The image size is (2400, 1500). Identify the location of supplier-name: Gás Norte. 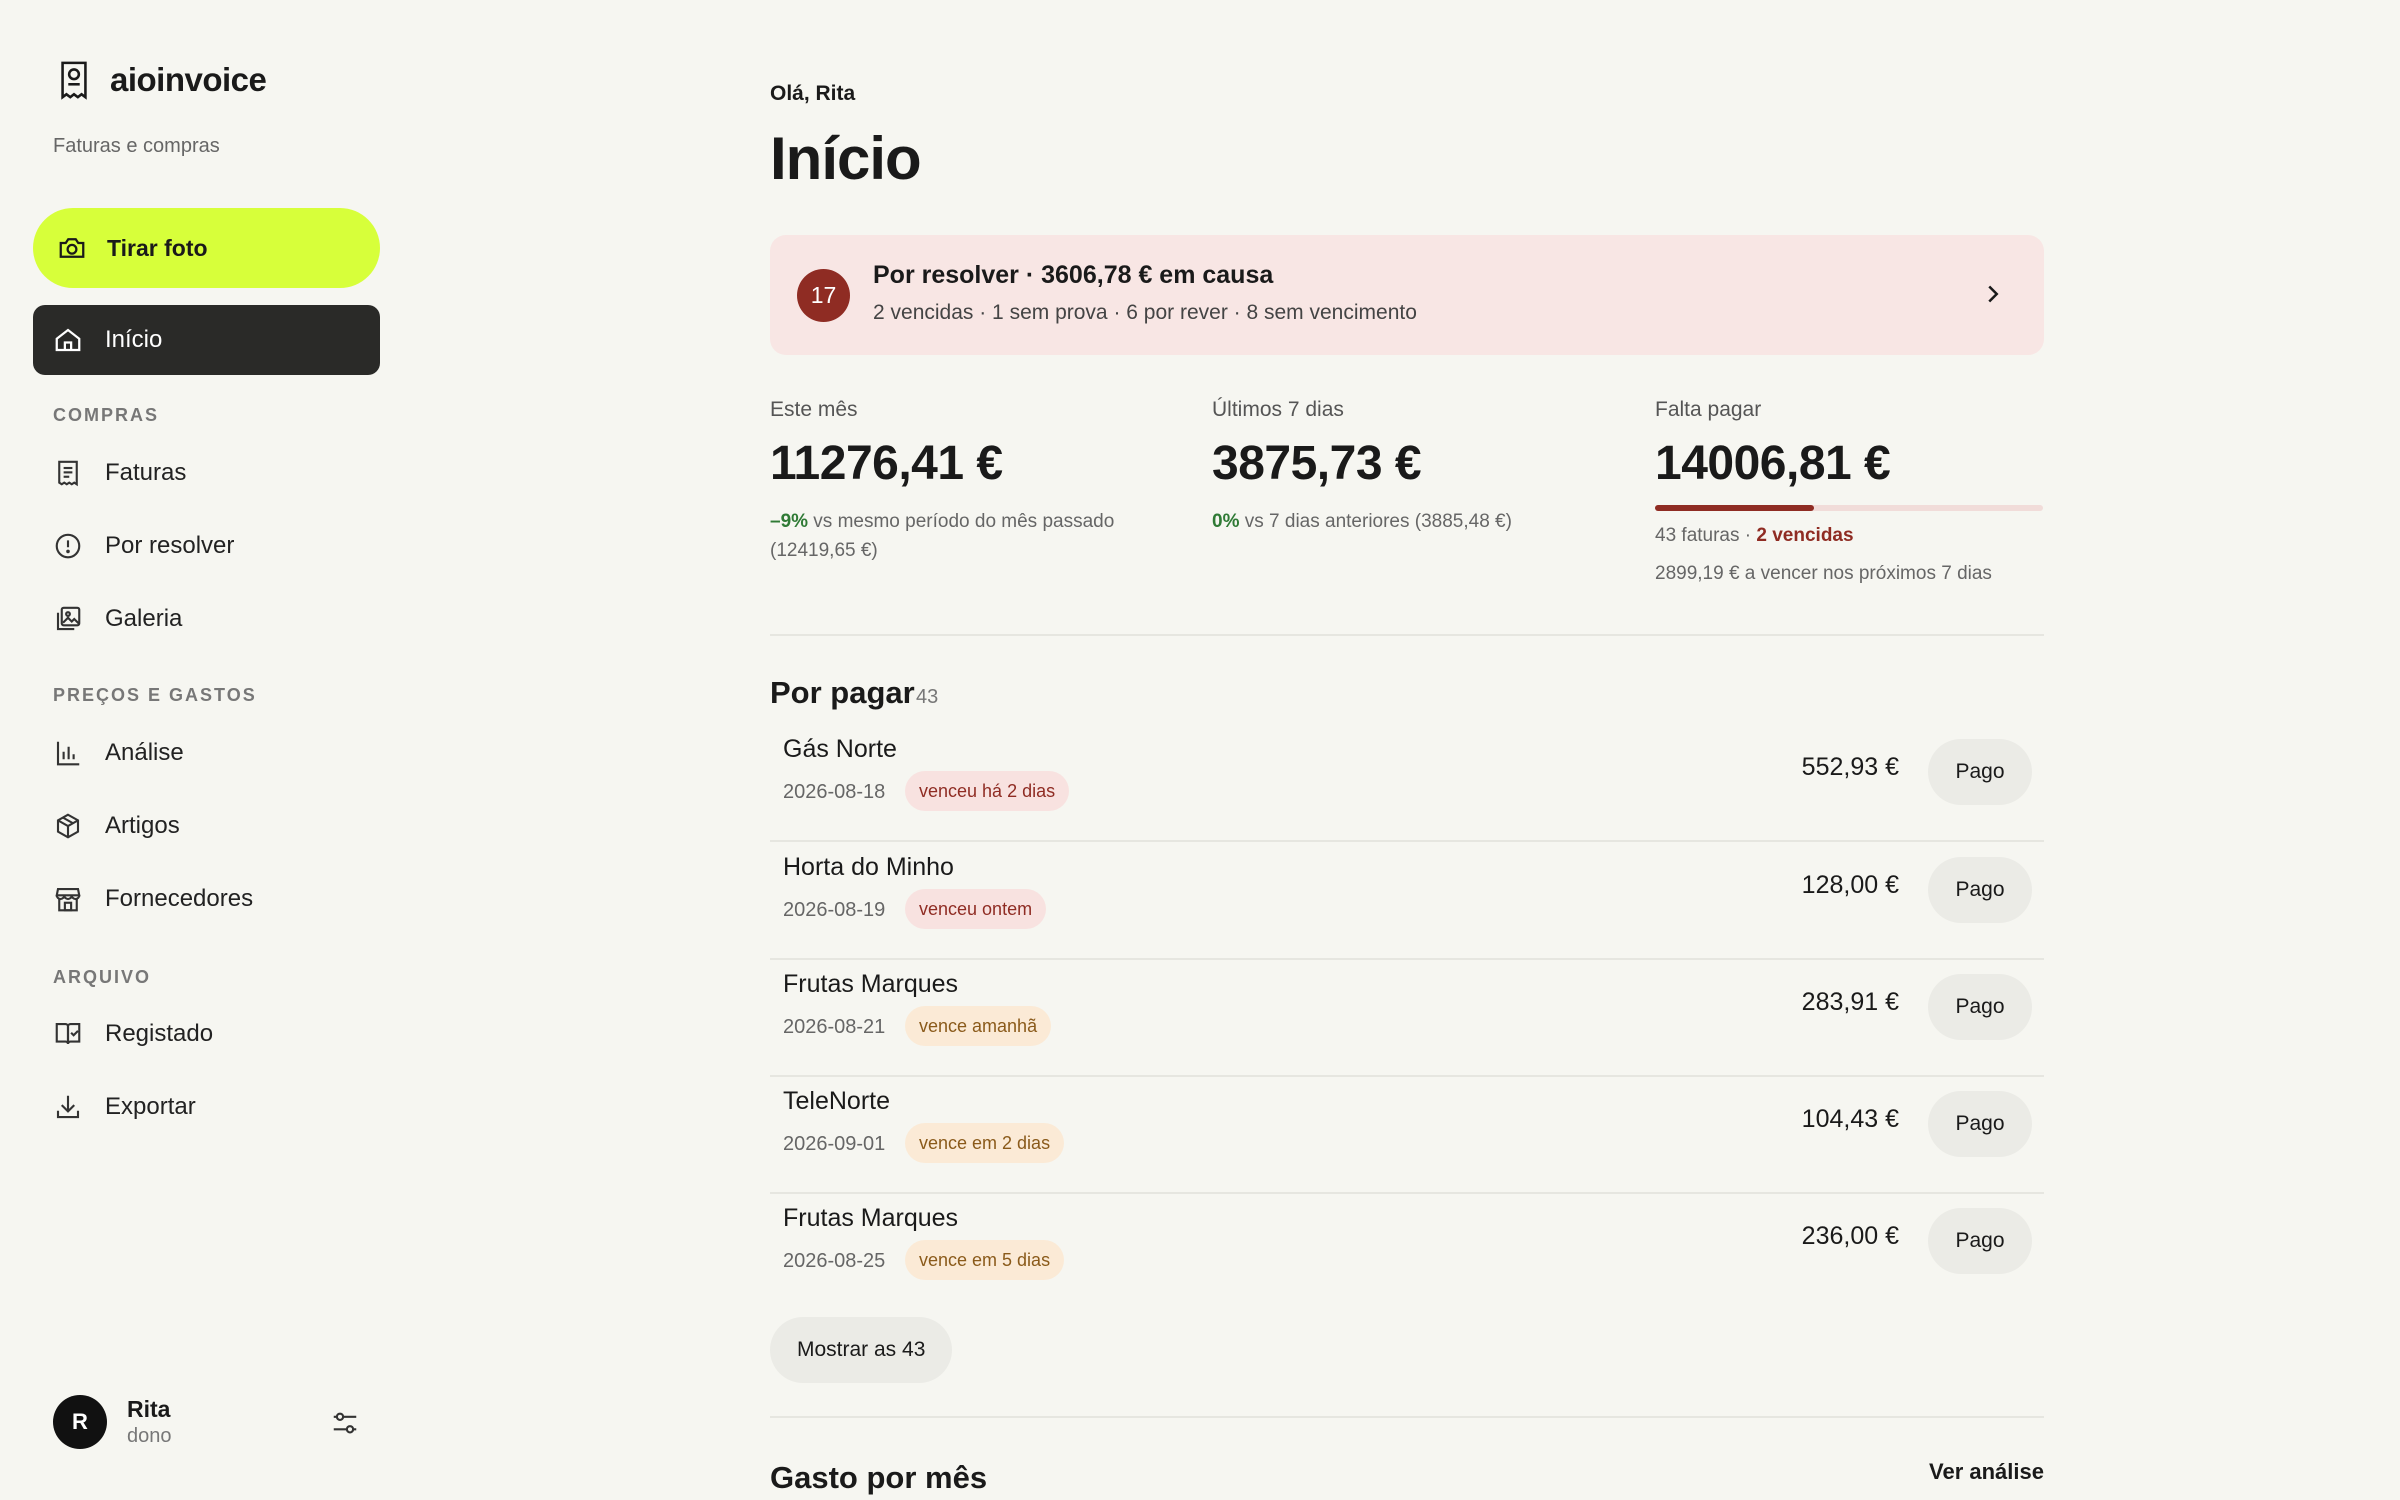
(840, 749).